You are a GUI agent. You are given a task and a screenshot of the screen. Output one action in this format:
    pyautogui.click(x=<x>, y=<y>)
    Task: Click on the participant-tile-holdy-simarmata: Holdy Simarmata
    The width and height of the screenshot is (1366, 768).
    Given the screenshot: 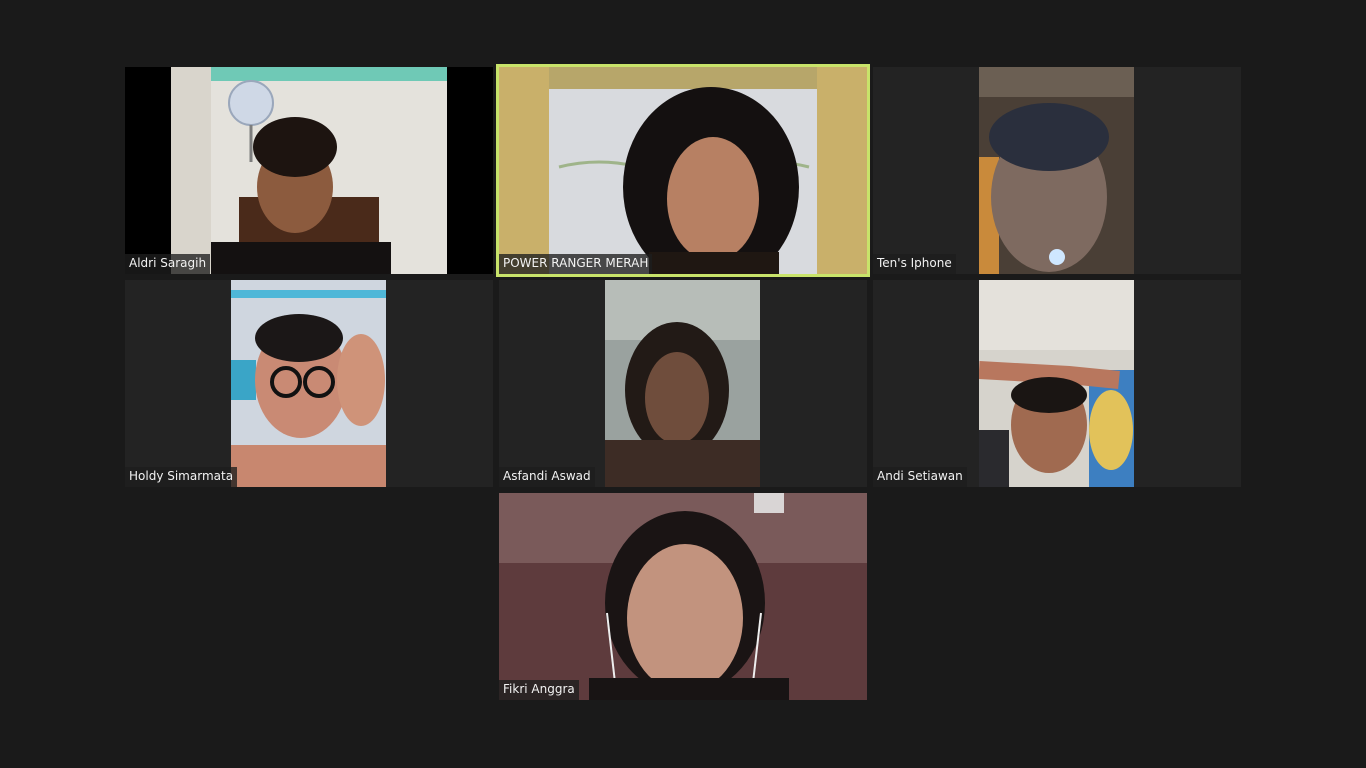 What is the action you would take?
    pyautogui.click(x=309, y=383)
    